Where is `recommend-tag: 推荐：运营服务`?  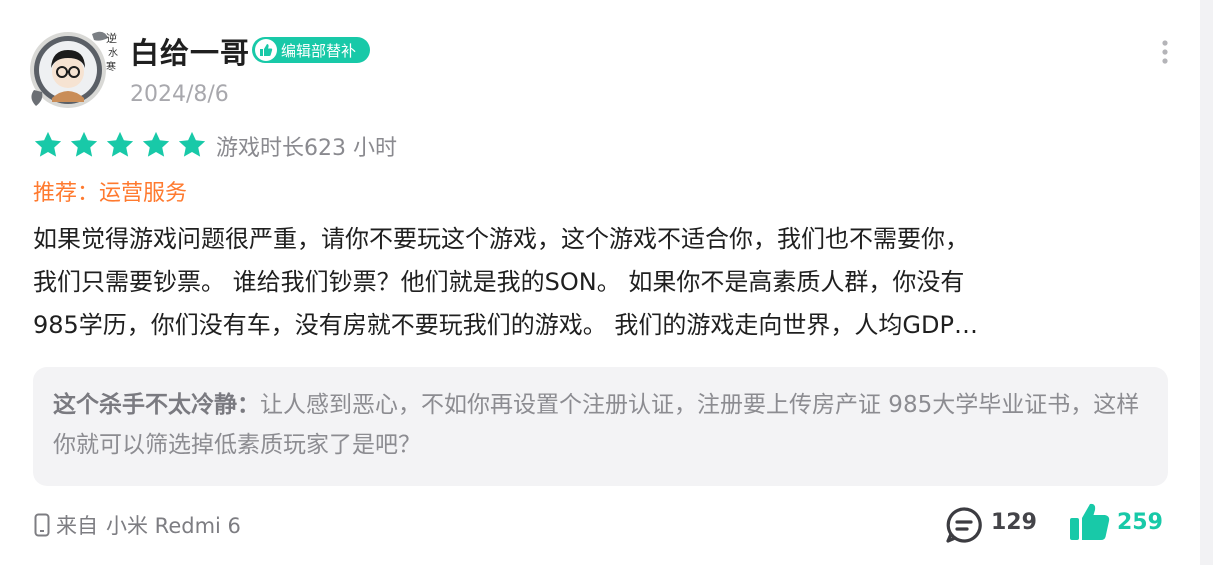 recommend-tag: 推荐：运营服务 is located at coordinates (110, 193).